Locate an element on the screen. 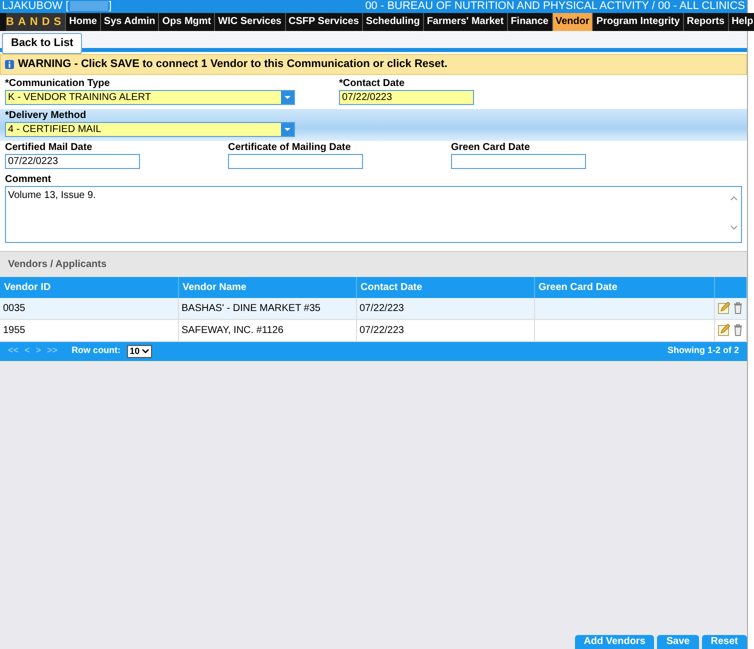 Image resolution: width=754 pixels, height=649 pixels. info-icon is located at coordinates (9, 64).